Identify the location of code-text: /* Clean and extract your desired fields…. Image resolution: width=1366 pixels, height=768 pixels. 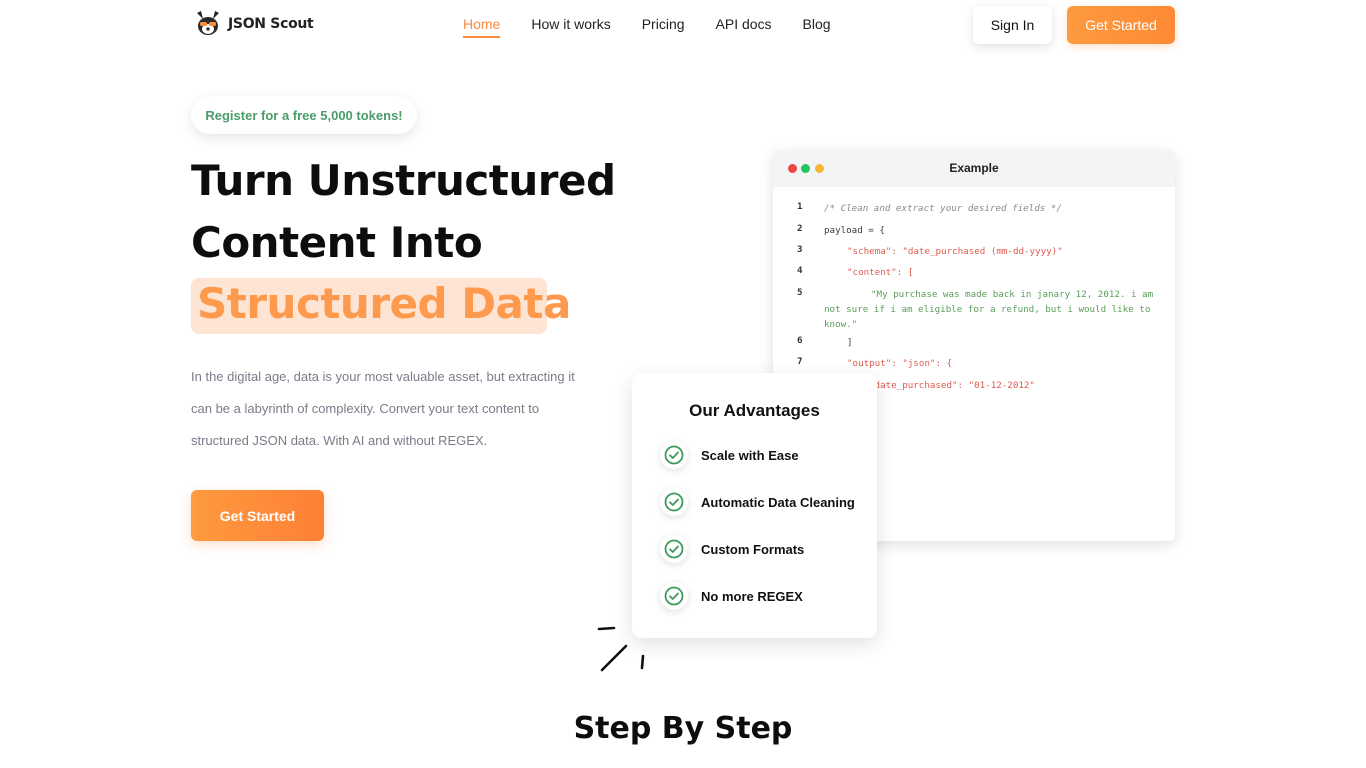
(943, 208).